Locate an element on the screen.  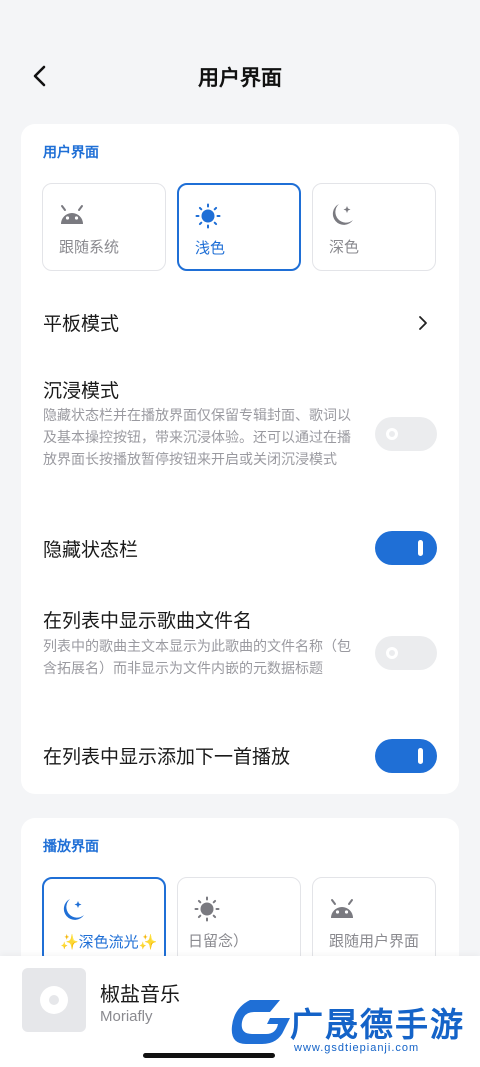
player-theme-light: 日留念） is located at coordinates (239, 921).